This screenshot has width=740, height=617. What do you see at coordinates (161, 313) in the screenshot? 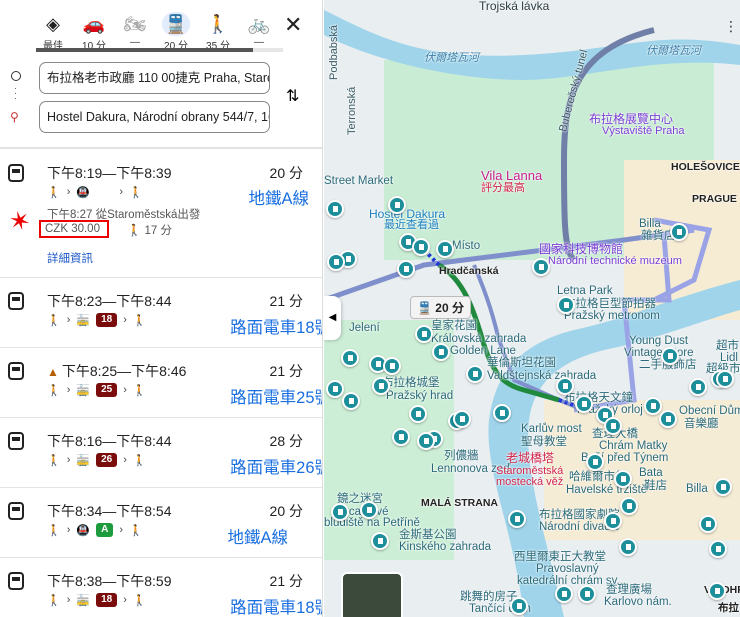
I see `route-option: 下午8:23—下午8:44 21 分 🚶 › 🚋 18 › 🚶 路面電車18號` at bounding box center [161, 313].